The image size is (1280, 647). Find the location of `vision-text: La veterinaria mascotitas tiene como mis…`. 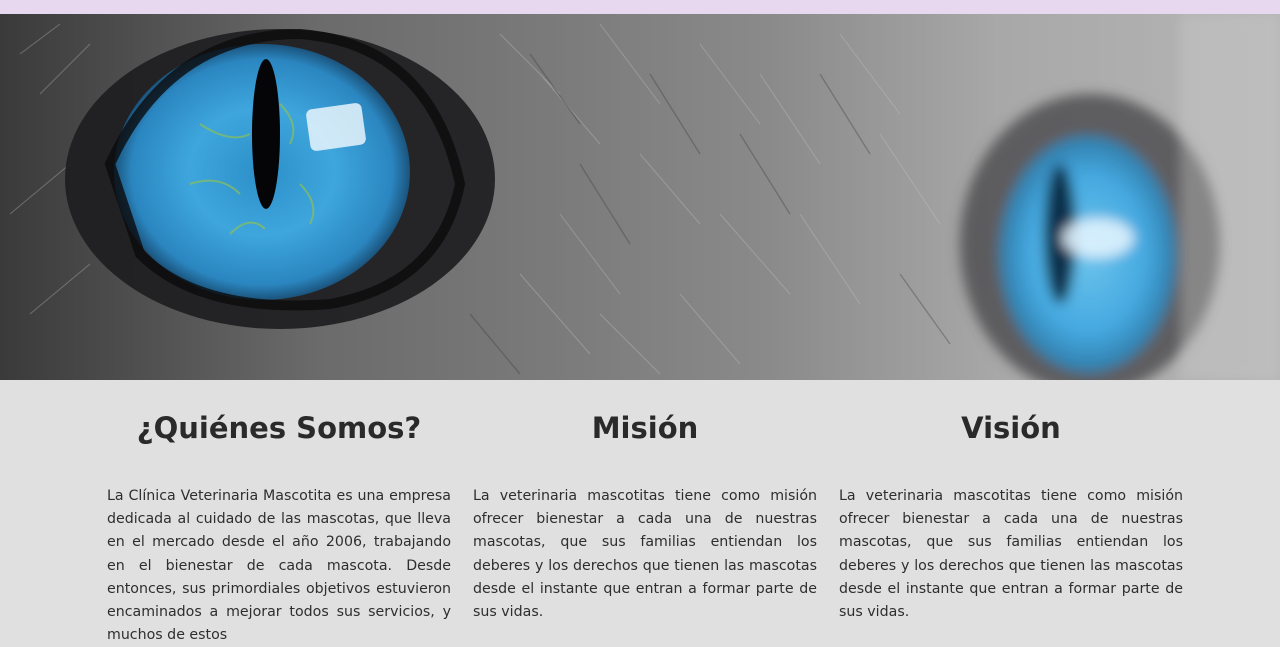

vision-text: La veterinaria mascotitas tiene como mis… is located at coordinates (1011, 554).